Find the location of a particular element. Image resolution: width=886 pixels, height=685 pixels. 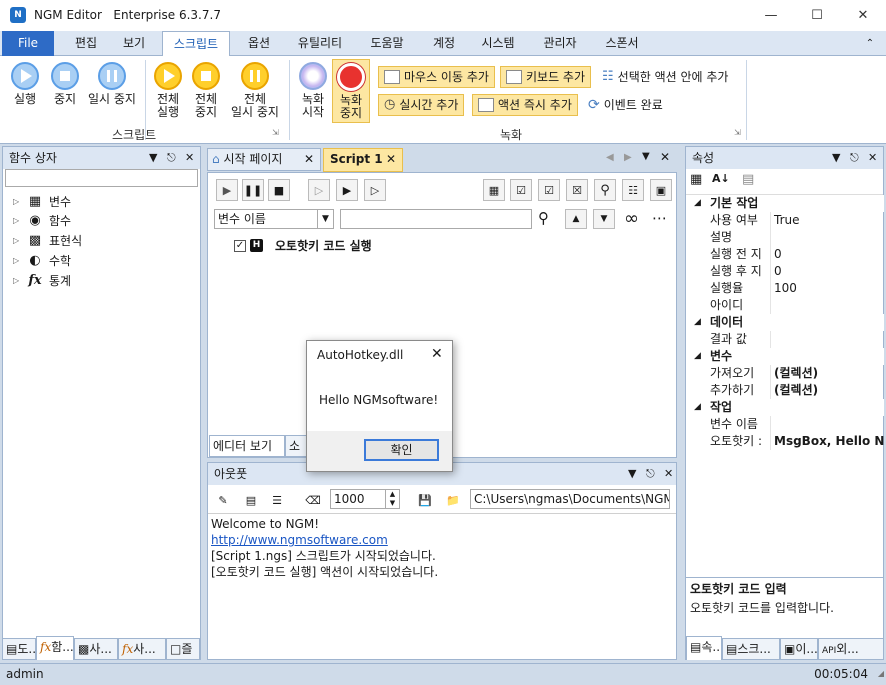

minimize-button: — is located at coordinates (771, 15).